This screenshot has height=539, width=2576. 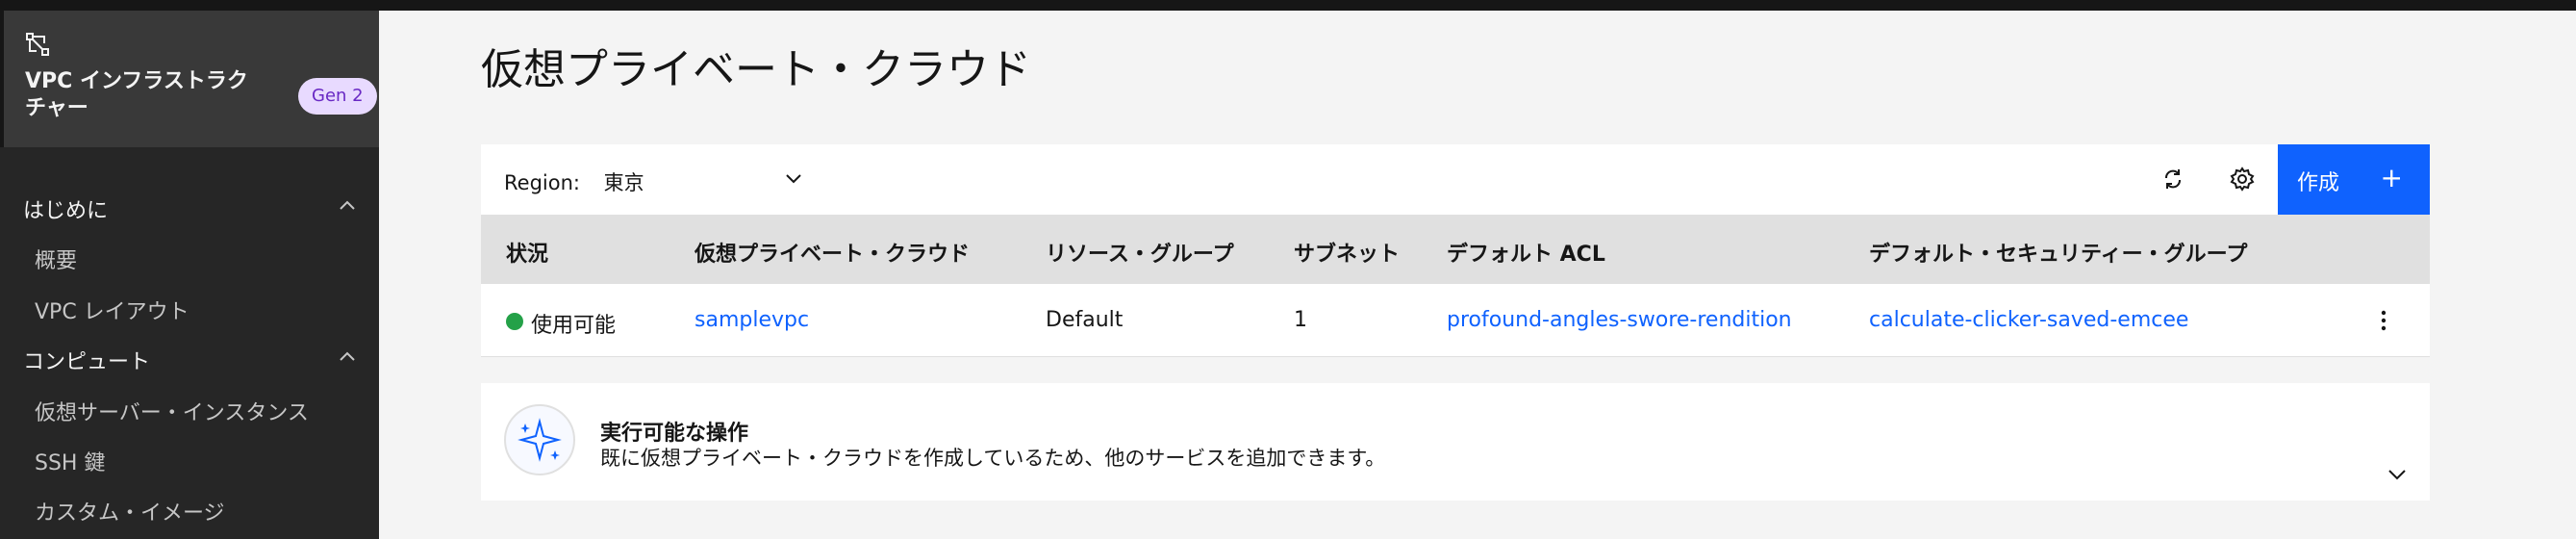 I want to click on column-header-subnets: サブネット, so click(x=1347, y=252).